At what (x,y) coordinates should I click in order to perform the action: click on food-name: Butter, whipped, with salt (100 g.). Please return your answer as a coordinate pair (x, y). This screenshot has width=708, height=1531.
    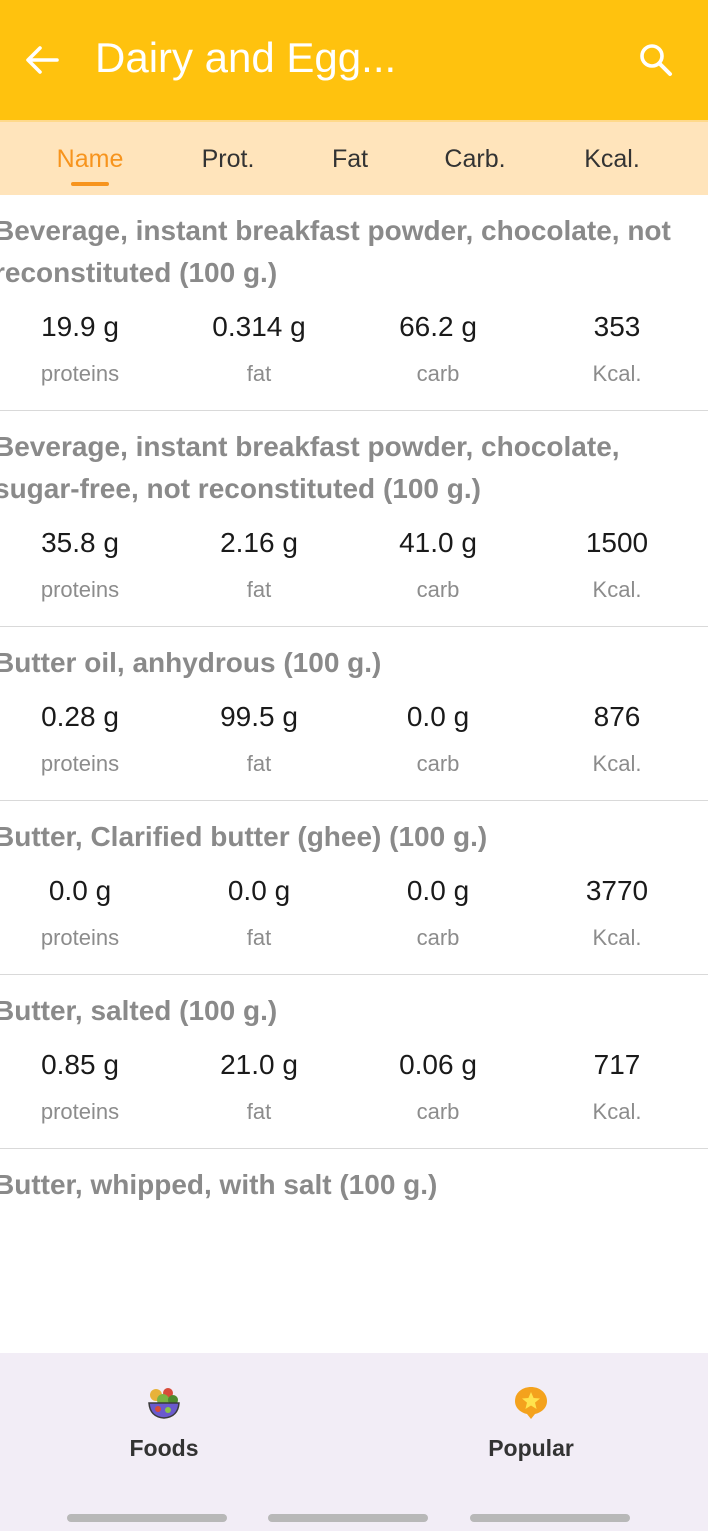
    Looking at the image, I should click on (219, 1184).